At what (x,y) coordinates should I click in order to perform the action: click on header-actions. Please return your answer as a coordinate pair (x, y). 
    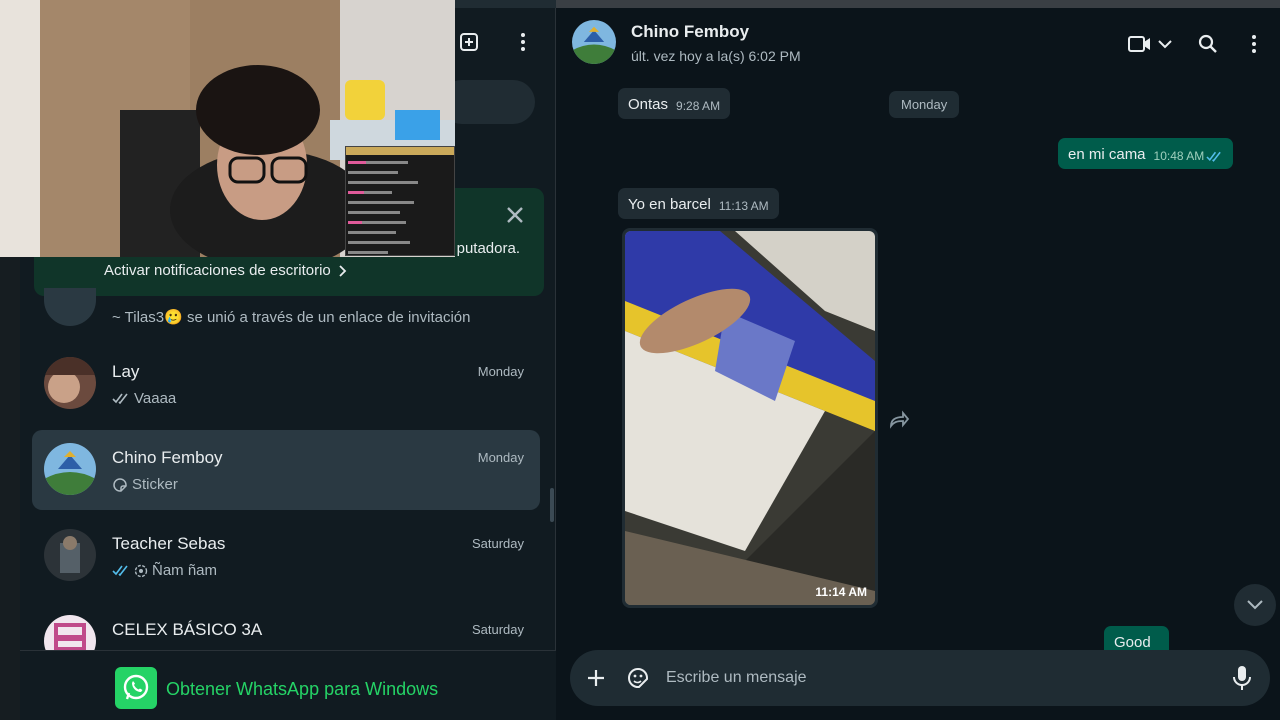
    Looking at the image, I should click on (1196, 44).